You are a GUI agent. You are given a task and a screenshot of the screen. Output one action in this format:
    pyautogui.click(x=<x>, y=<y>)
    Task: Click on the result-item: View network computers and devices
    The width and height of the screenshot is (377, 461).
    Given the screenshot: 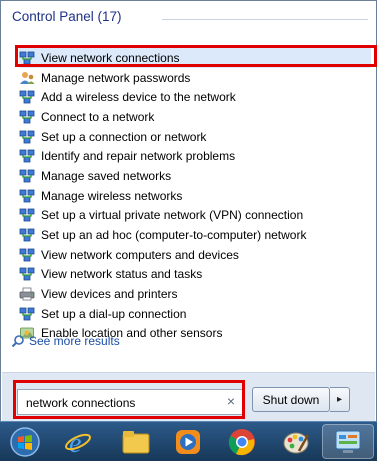 What is the action you would take?
    pyautogui.click(x=195, y=255)
    